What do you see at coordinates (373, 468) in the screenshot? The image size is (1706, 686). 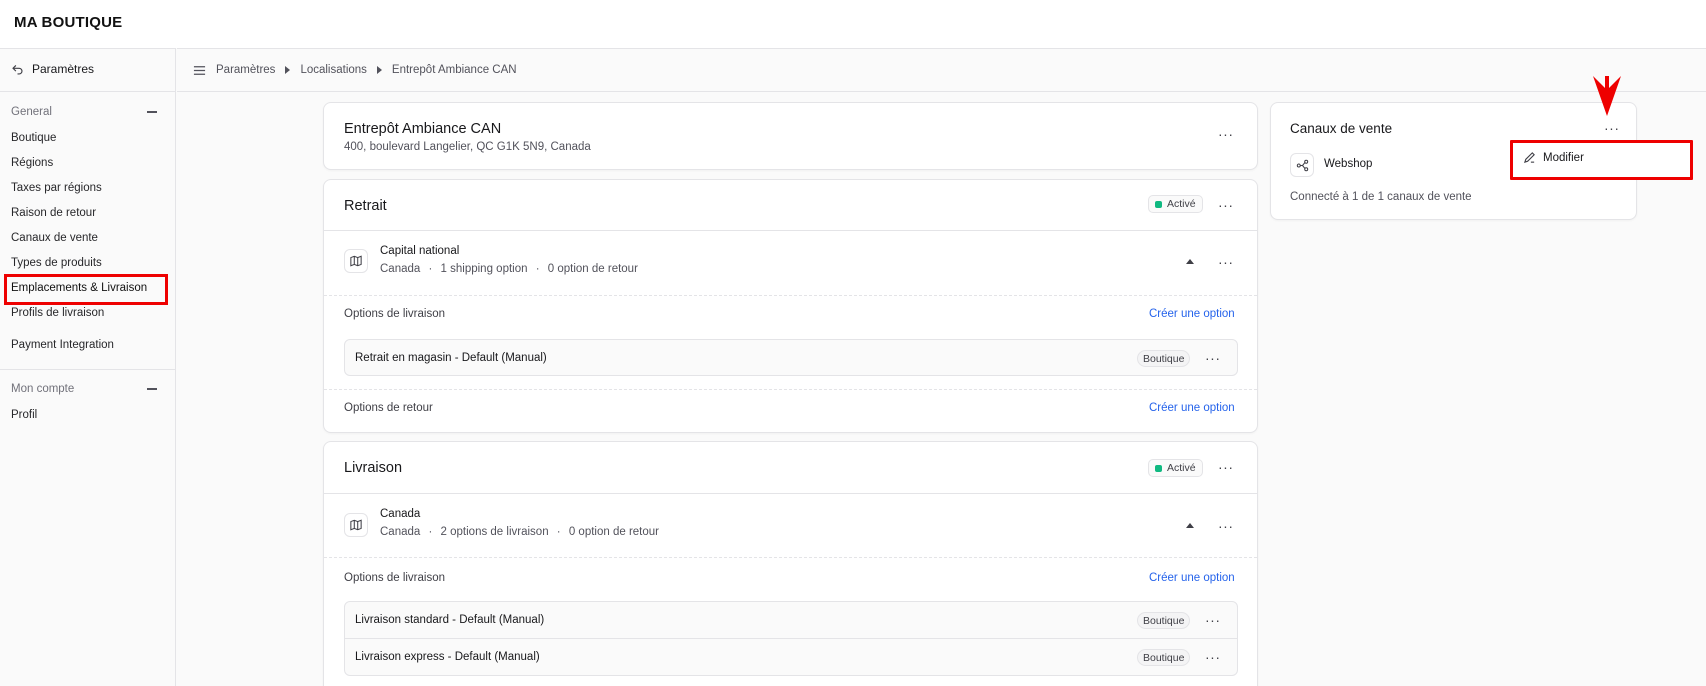 I see `delivery-title: Livraison` at bounding box center [373, 468].